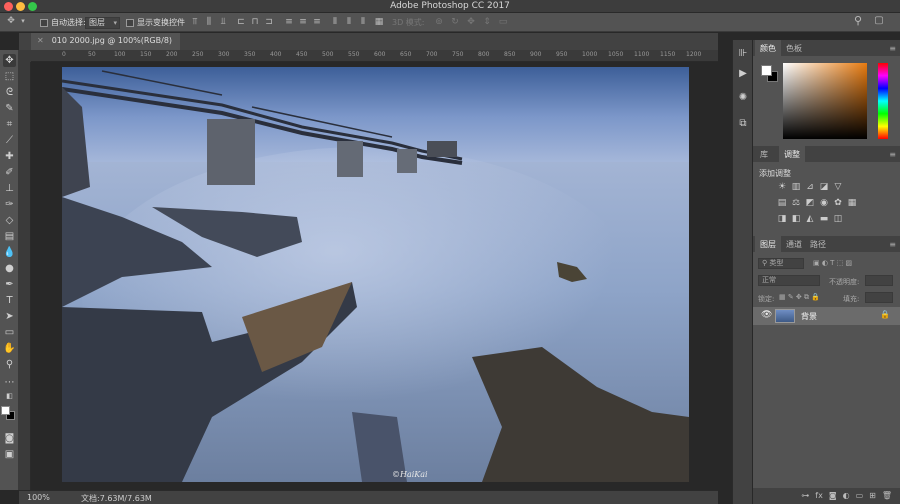 The height and width of the screenshot is (504, 900). I want to click on ruler-origin, so click(25, 56).